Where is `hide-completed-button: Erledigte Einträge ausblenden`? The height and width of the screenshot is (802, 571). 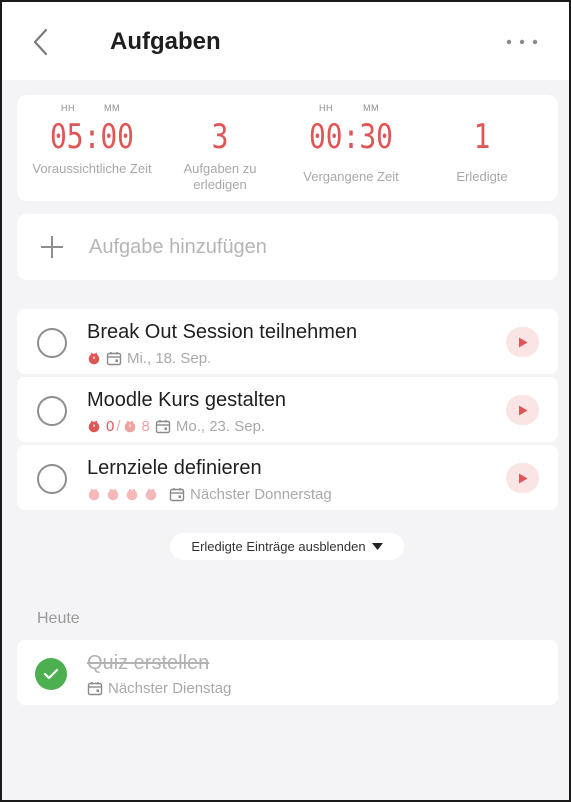 hide-completed-button: Erledigte Einträge ausblenden is located at coordinates (287, 546).